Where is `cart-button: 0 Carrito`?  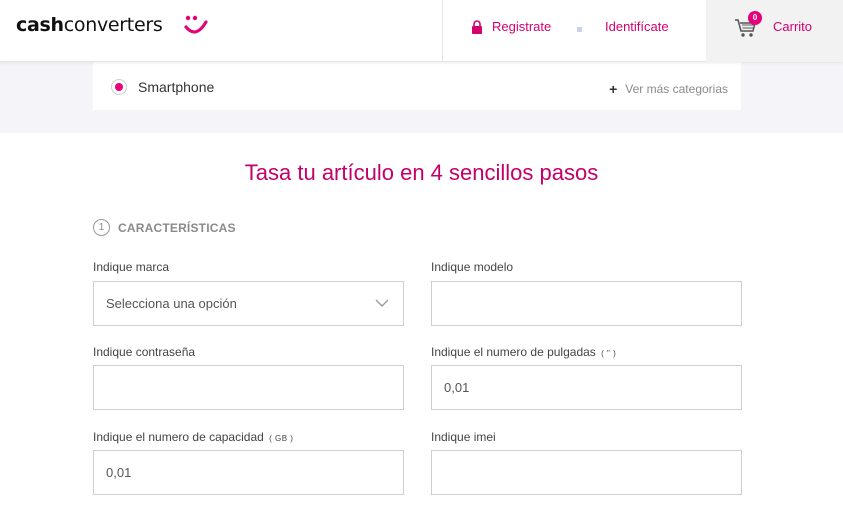 cart-button: 0 Carrito is located at coordinates (774, 31).